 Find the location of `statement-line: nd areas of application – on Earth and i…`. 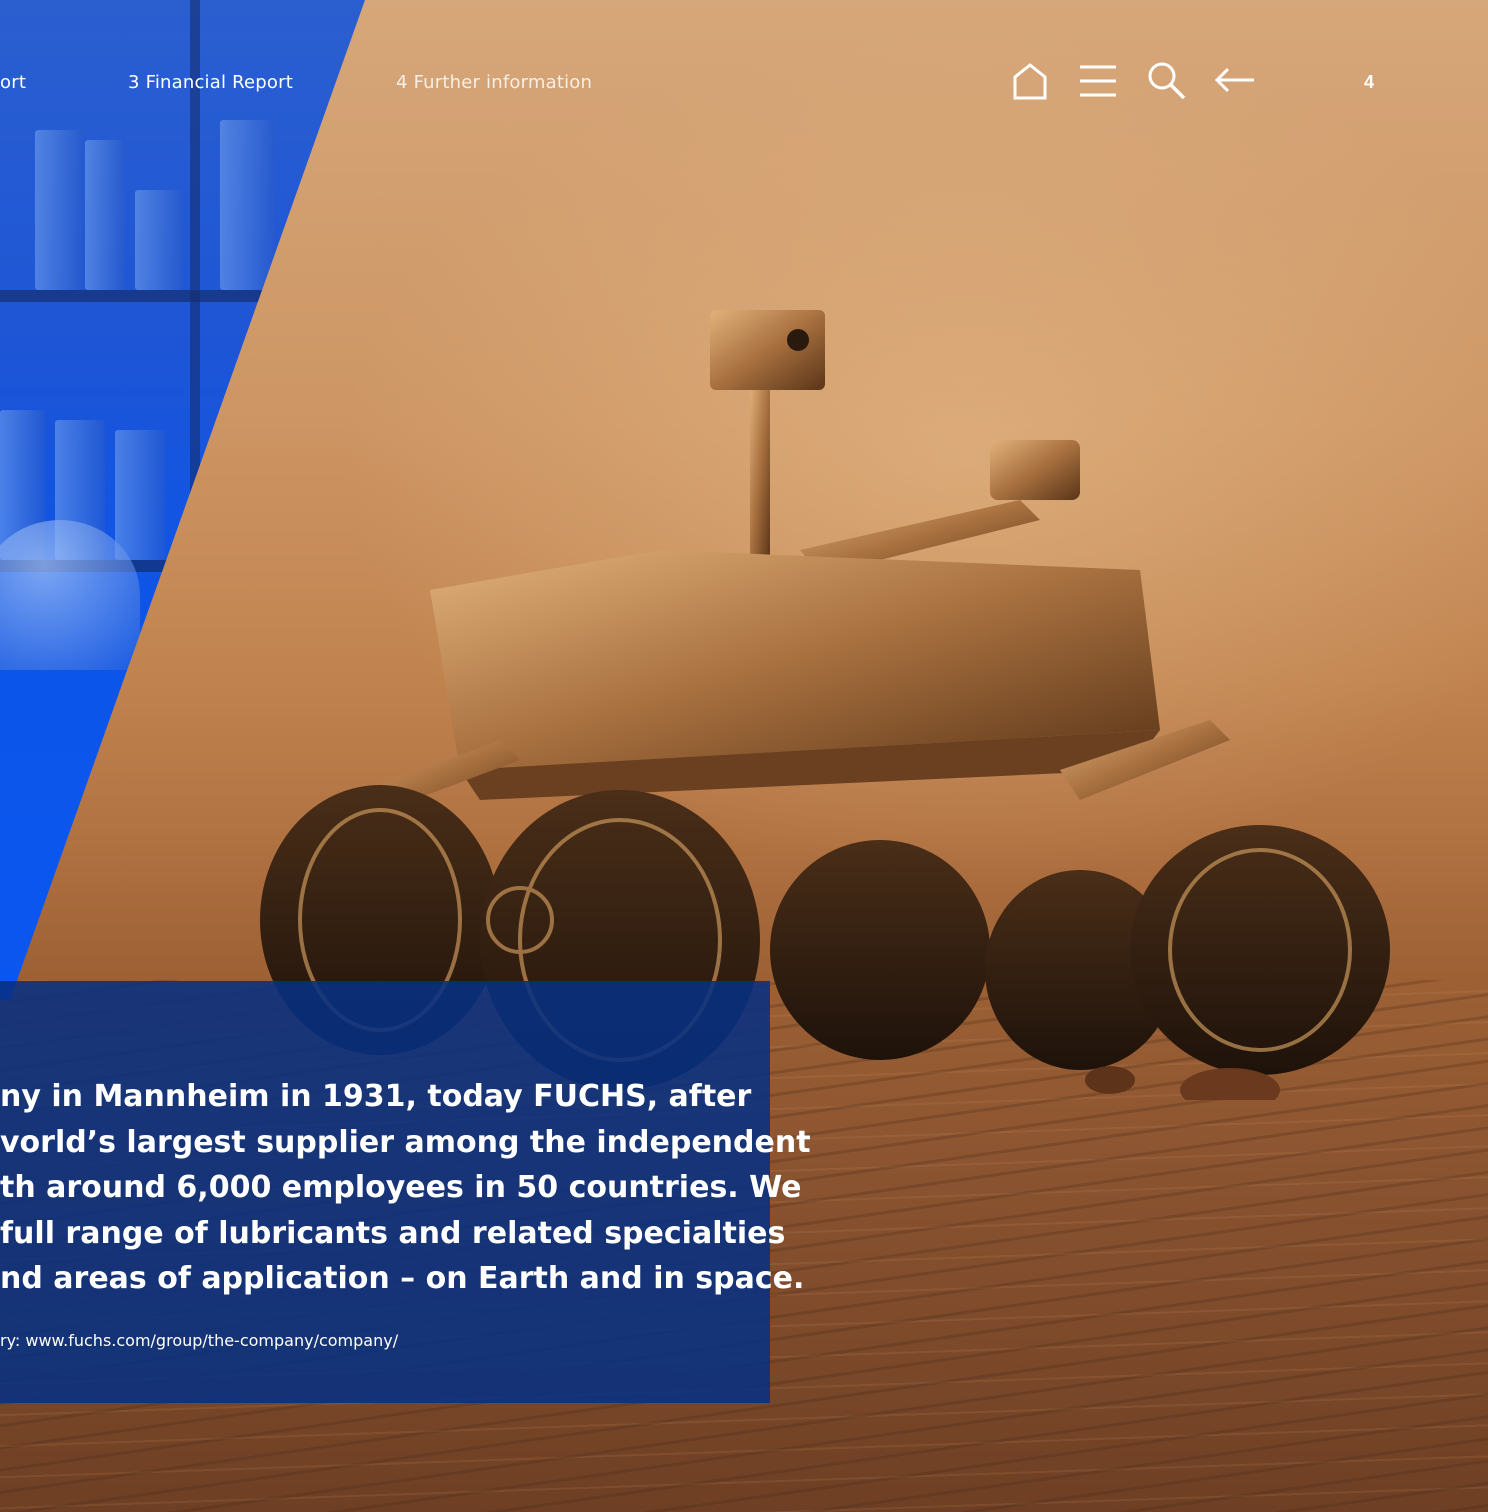

statement-line: nd areas of application – on Earth and i… is located at coordinates (402, 1278).